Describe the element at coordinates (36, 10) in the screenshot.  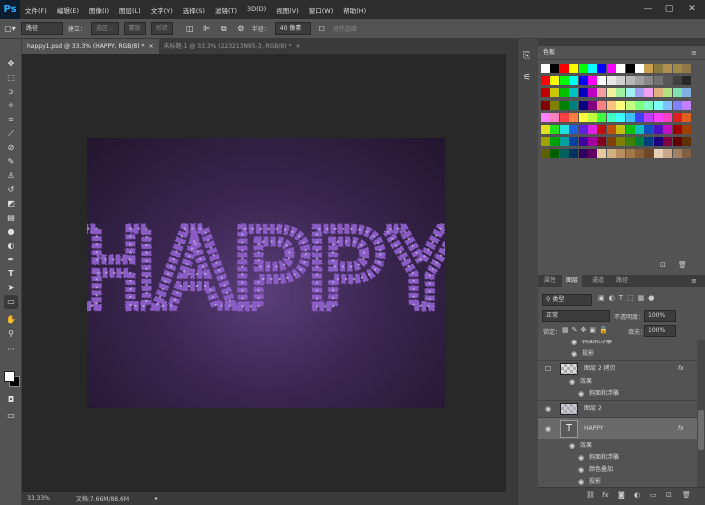
I see `menu-item: 文件(F)` at that location.